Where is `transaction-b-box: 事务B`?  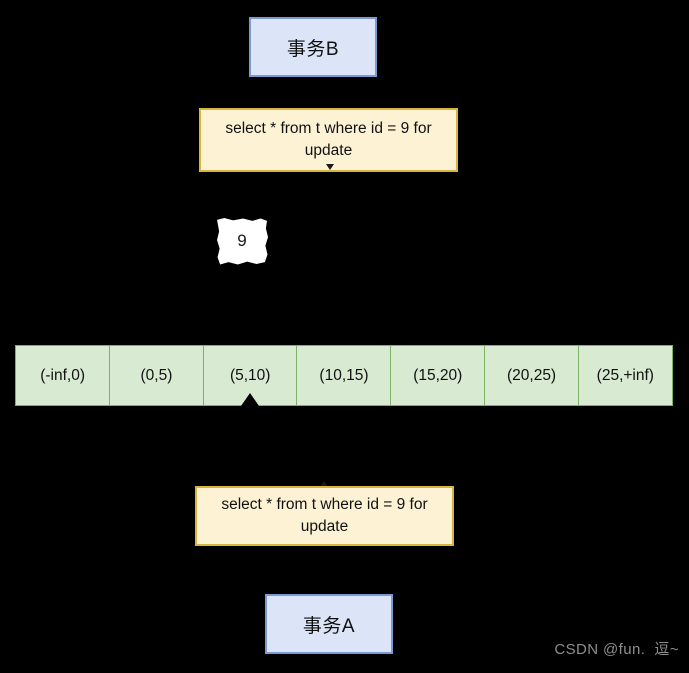 transaction-b-box: 事务B is located at coordinates (313, 47).